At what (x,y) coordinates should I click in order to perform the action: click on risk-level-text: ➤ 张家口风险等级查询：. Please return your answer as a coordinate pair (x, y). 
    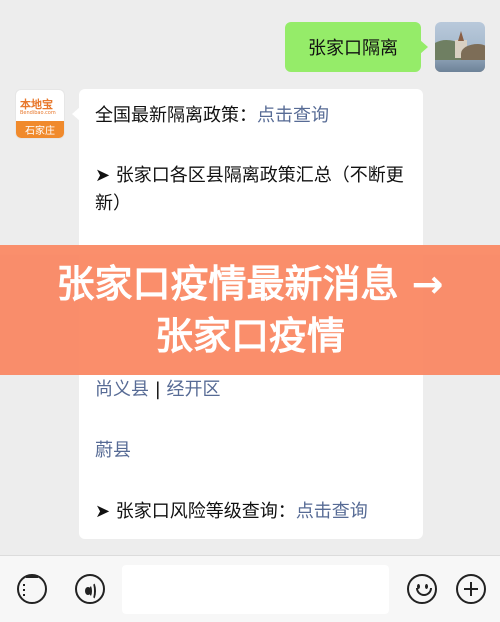
    Looking at the image, I should click on (195, 511).